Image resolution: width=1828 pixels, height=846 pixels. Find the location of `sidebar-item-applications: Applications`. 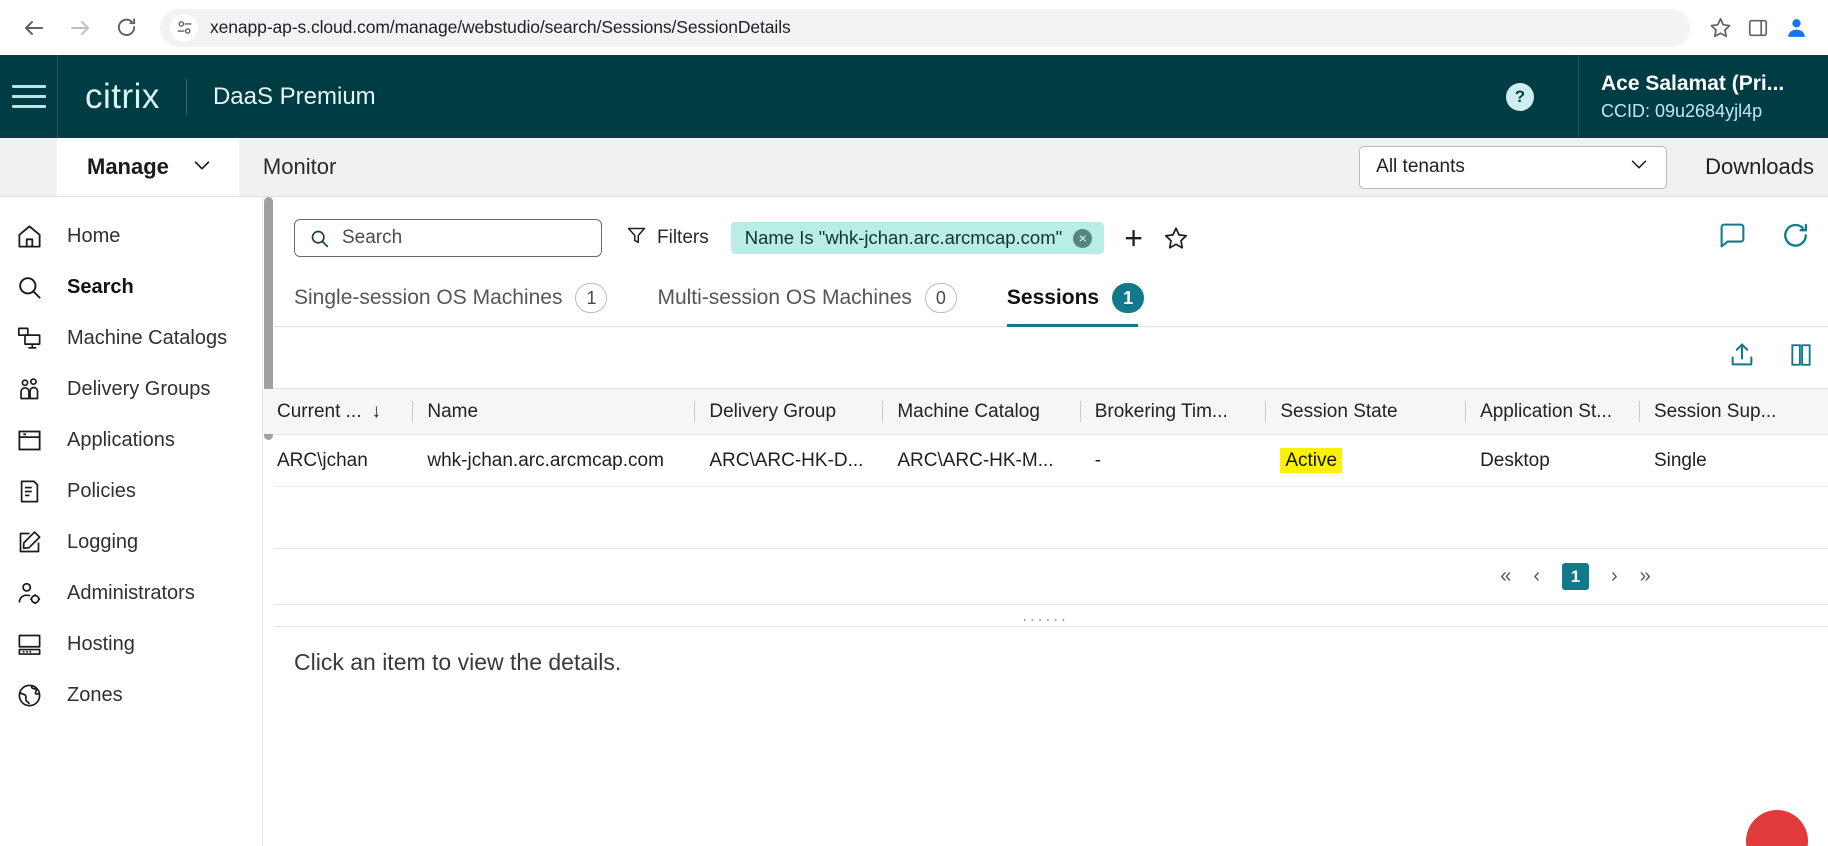

sidebar-item-applications: Applications is located at coordinates (131, 440).